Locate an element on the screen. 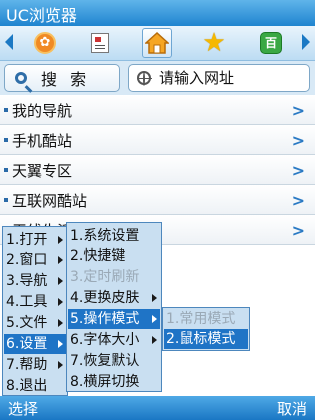 This screenshot has width=320, height=420. menu-item-font-size: 6.字体大小 is located at coordinates (114, 340).